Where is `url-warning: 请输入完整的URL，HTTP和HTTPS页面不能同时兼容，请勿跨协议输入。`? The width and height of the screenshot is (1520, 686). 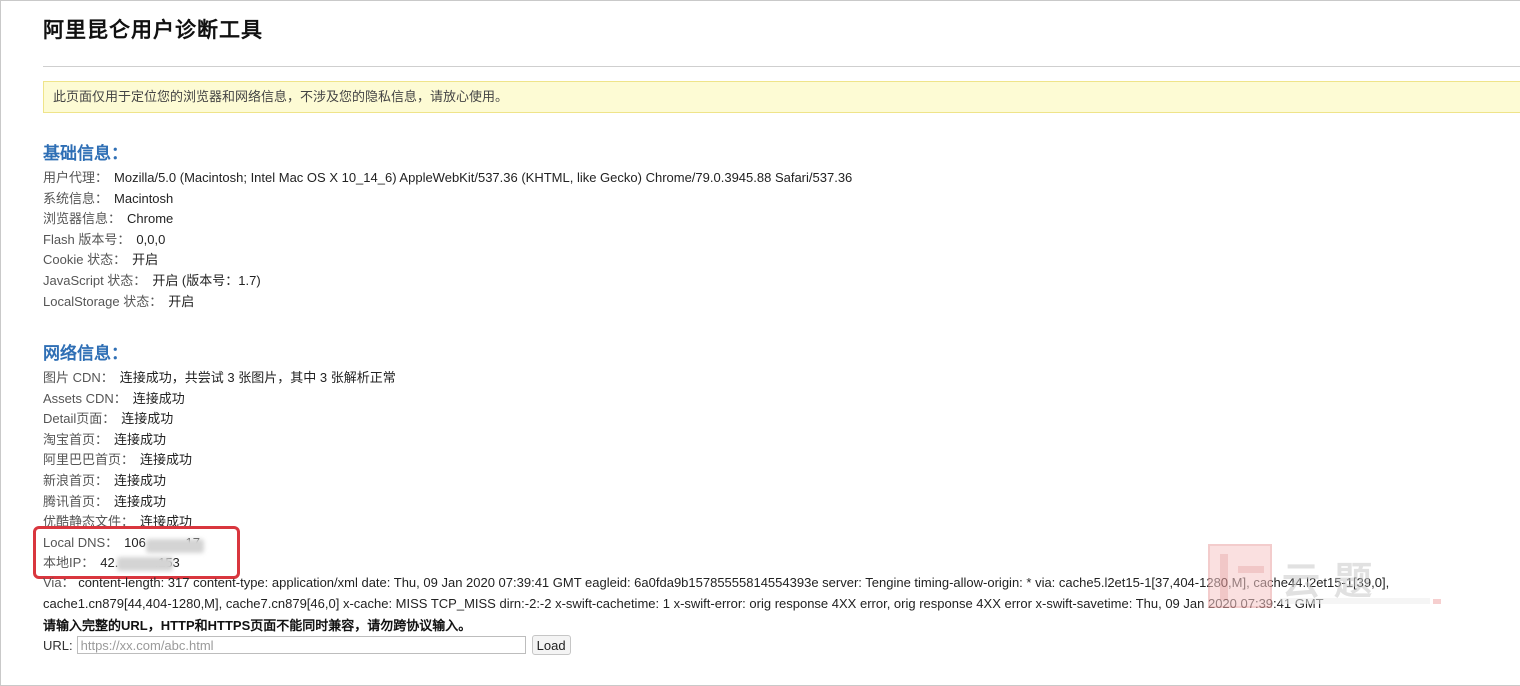
url-warning: 请输入完整的URL，HTTP和HTTPS页面不能同时兼容，请勿跨协议输入。 is located at coordinates (257, 625).